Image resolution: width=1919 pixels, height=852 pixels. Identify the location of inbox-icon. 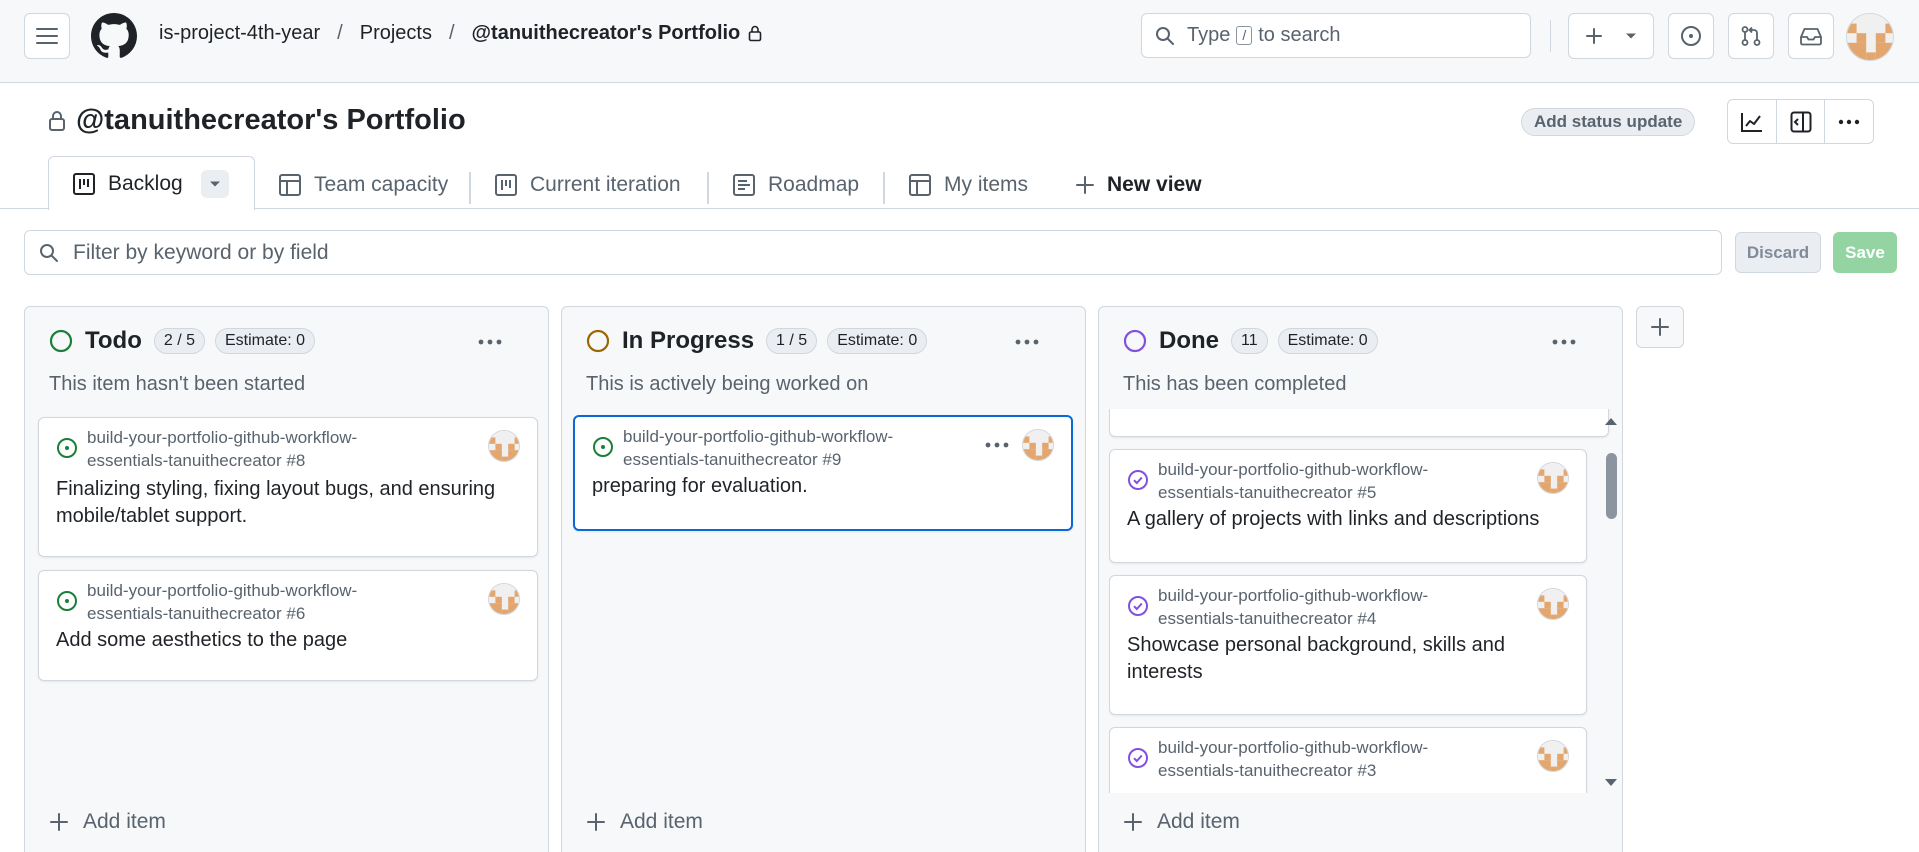
(1811, 37).